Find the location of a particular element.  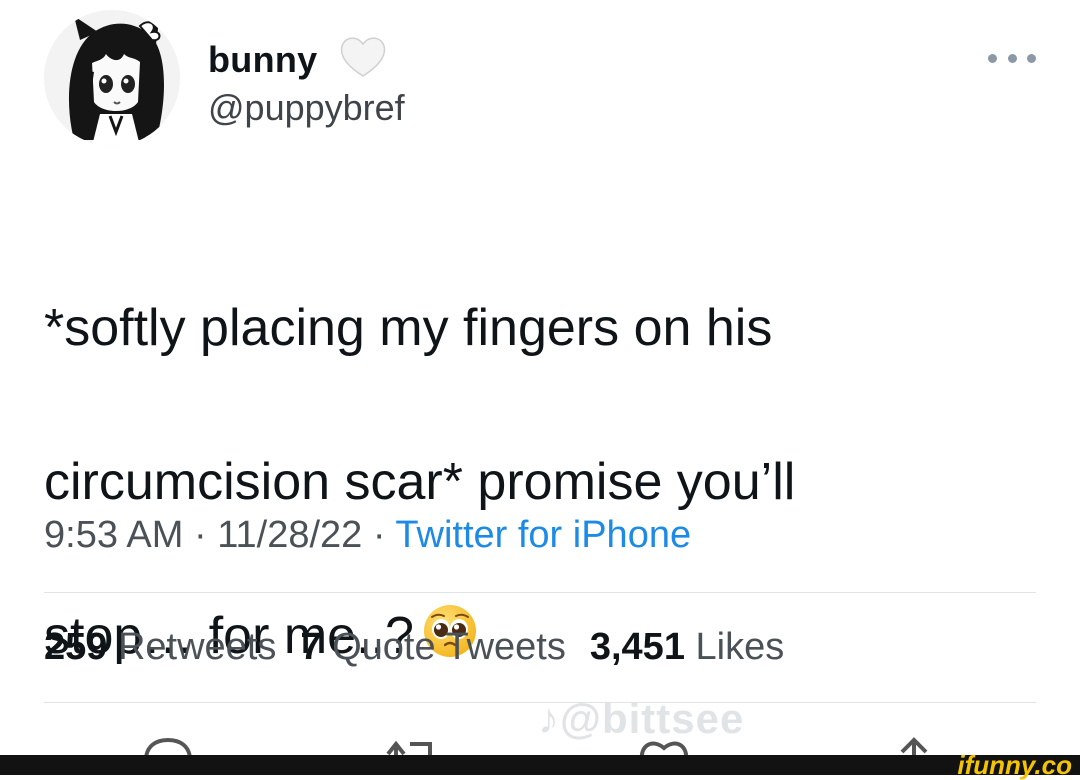

likes-label: Likes is located at coordinates (740, 647).